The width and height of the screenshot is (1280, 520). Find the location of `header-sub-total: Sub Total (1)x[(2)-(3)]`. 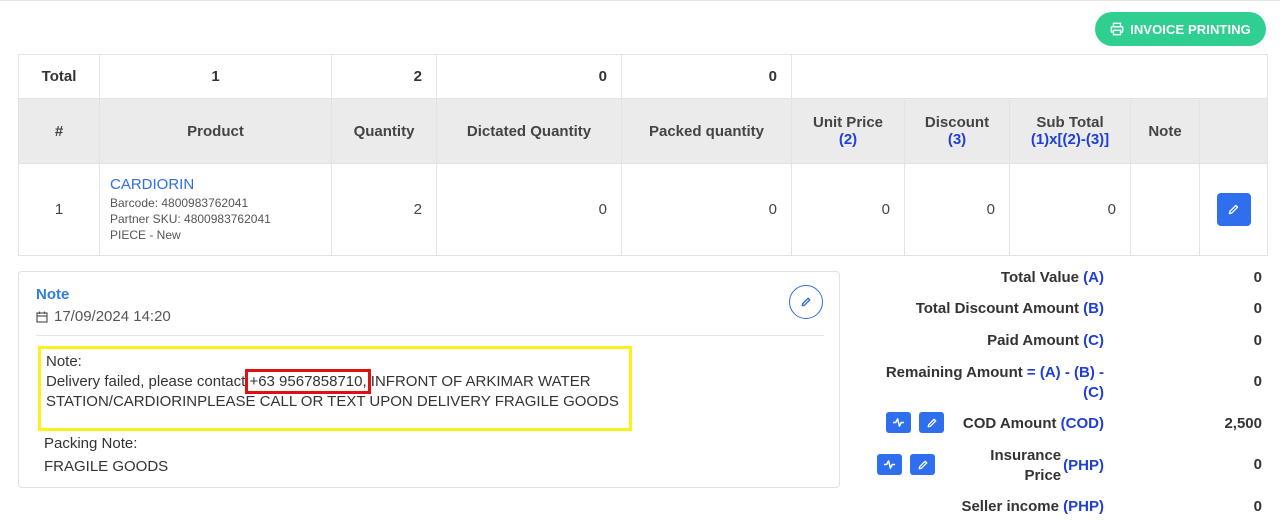

header-sub-total: Sub Total (1)x[(2)-(3)] is located at coordinates (1070, 131).